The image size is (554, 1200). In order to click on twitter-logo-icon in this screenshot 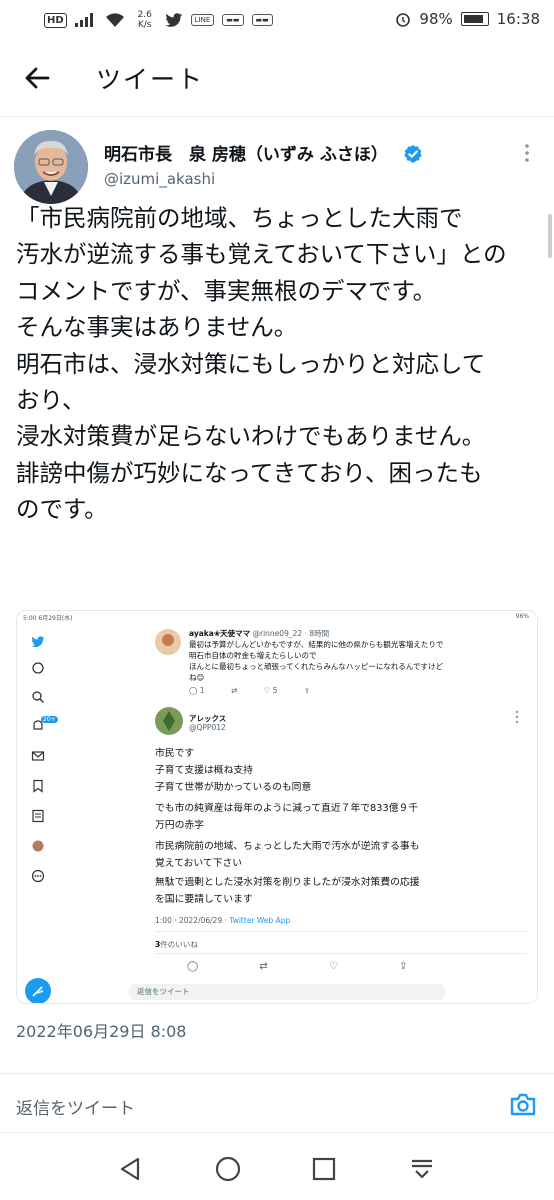, I will do `click(38, 641)`.